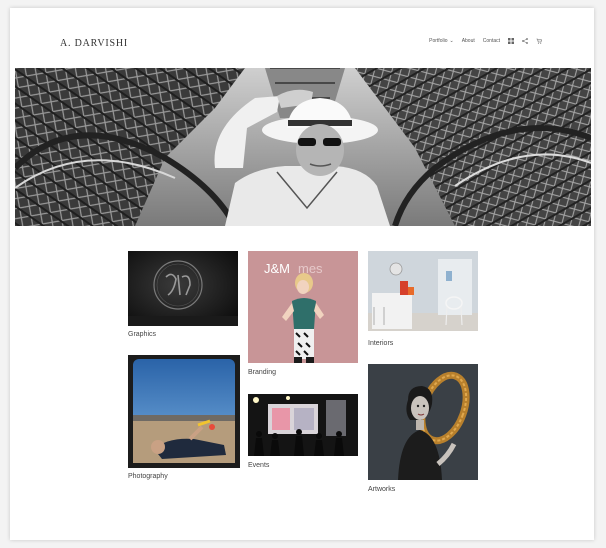 The height and width of the screenshot is (548, 606). Describe the element at coordinates (438, 41) in the screenshot. I see `nav-item-label: Portfolio` at that location.